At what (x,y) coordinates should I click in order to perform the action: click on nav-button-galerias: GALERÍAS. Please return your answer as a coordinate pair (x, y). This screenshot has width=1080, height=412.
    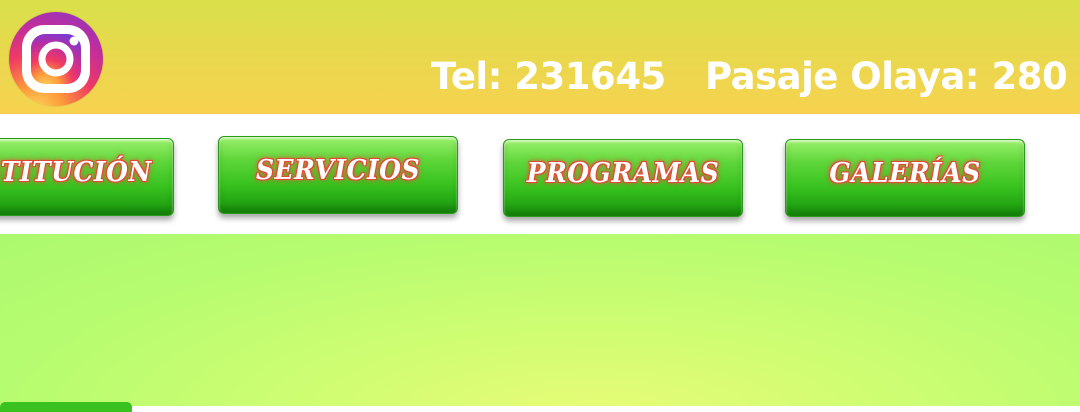
    Looking at the image, I should click on (905, 178).